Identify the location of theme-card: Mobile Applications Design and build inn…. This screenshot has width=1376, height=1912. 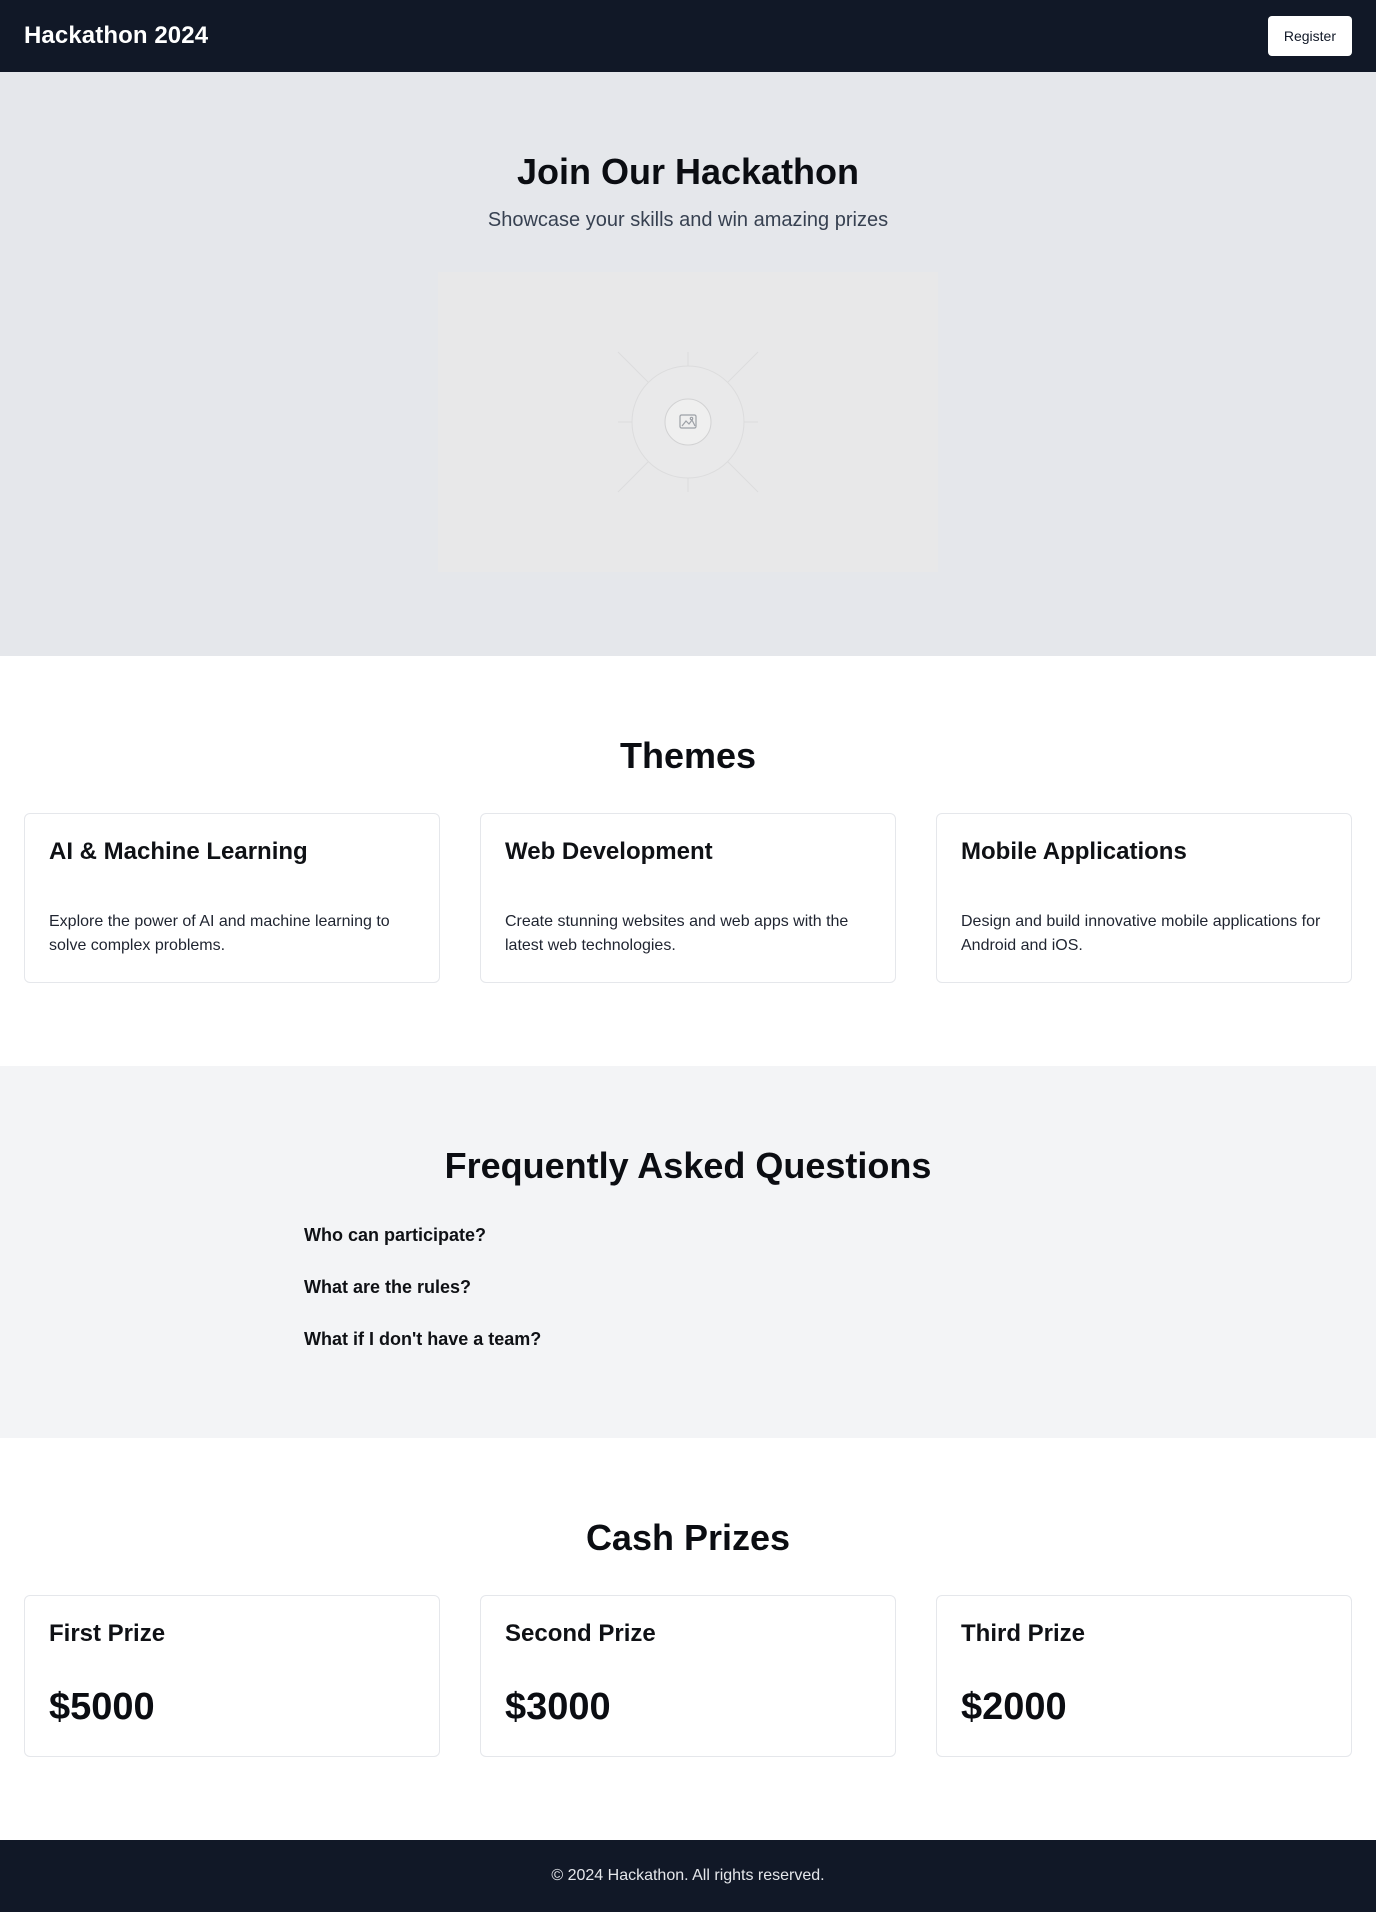
(1144, 898).